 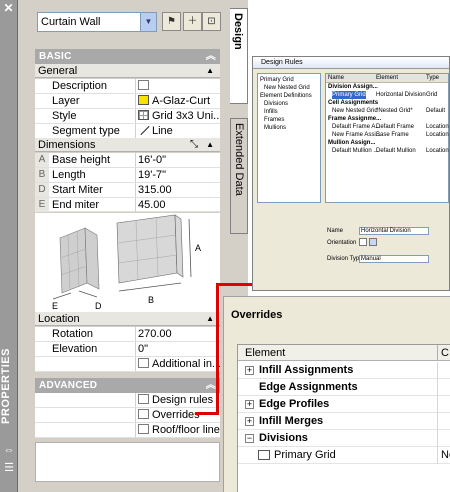 What do you see at coordinates (177, 349) in the screenshot?
I see `row-value: 0"` at bounding box center [177, 349].